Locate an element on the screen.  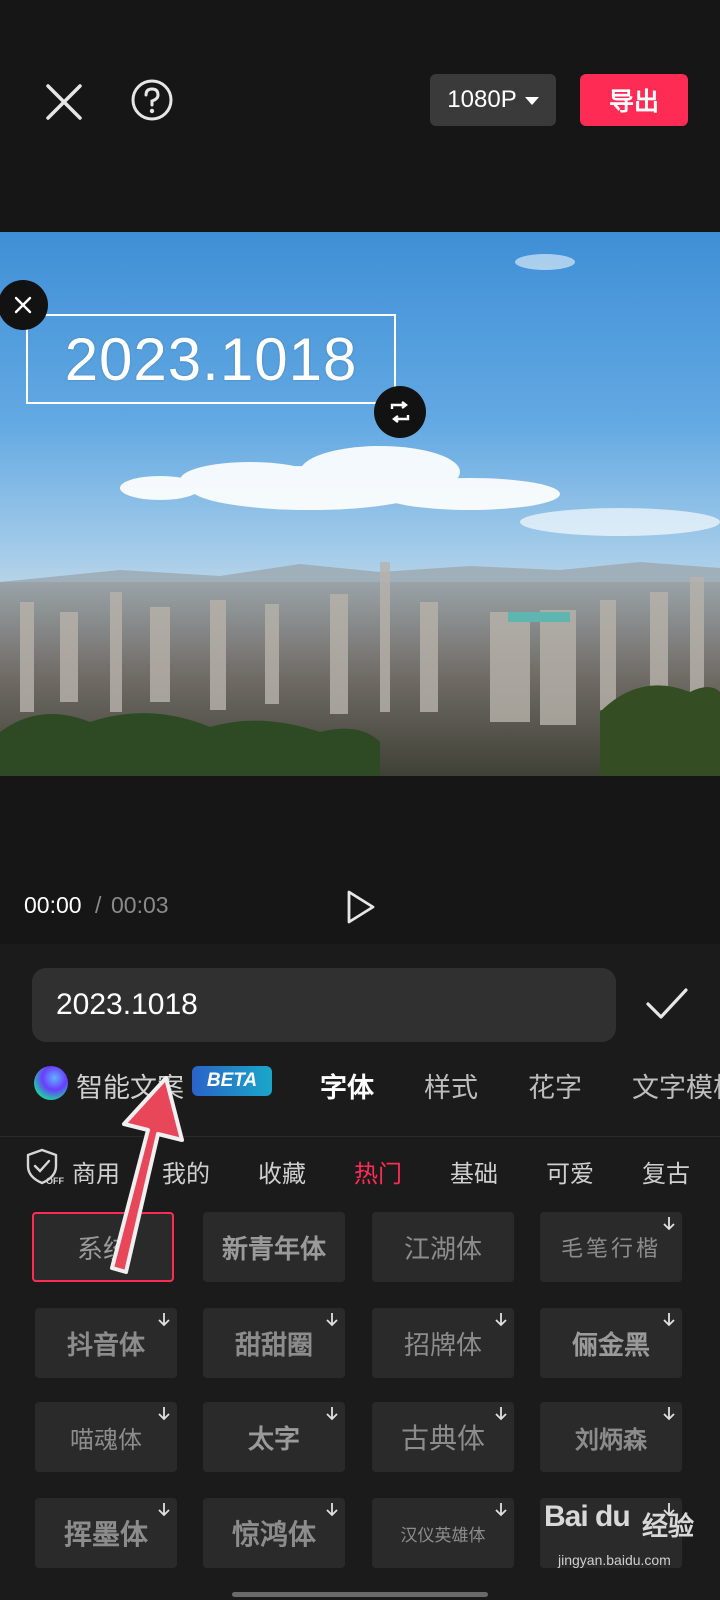
home-indicator is located at coordinates (360, 1594).